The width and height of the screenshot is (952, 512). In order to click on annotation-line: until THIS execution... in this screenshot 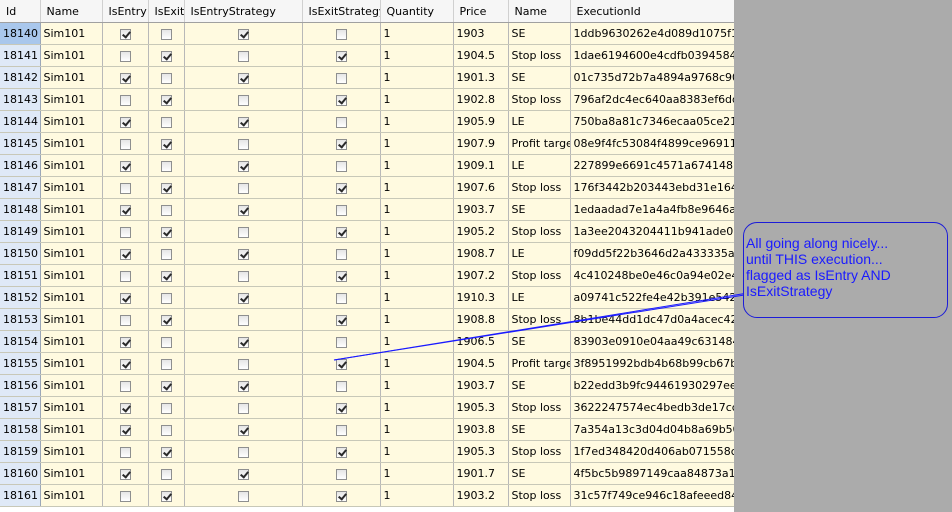, I will do `click(814, 259)`.